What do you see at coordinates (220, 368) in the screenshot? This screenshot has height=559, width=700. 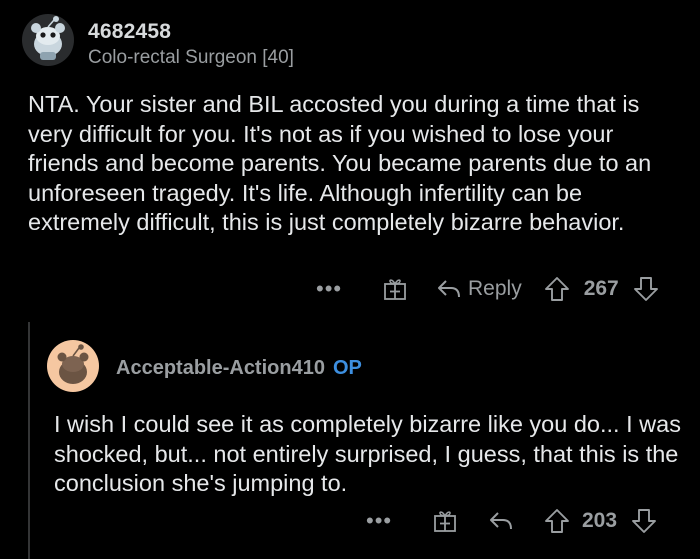 I see `reply-username: Acceptable-Action410` at bounding box center [220, 368].